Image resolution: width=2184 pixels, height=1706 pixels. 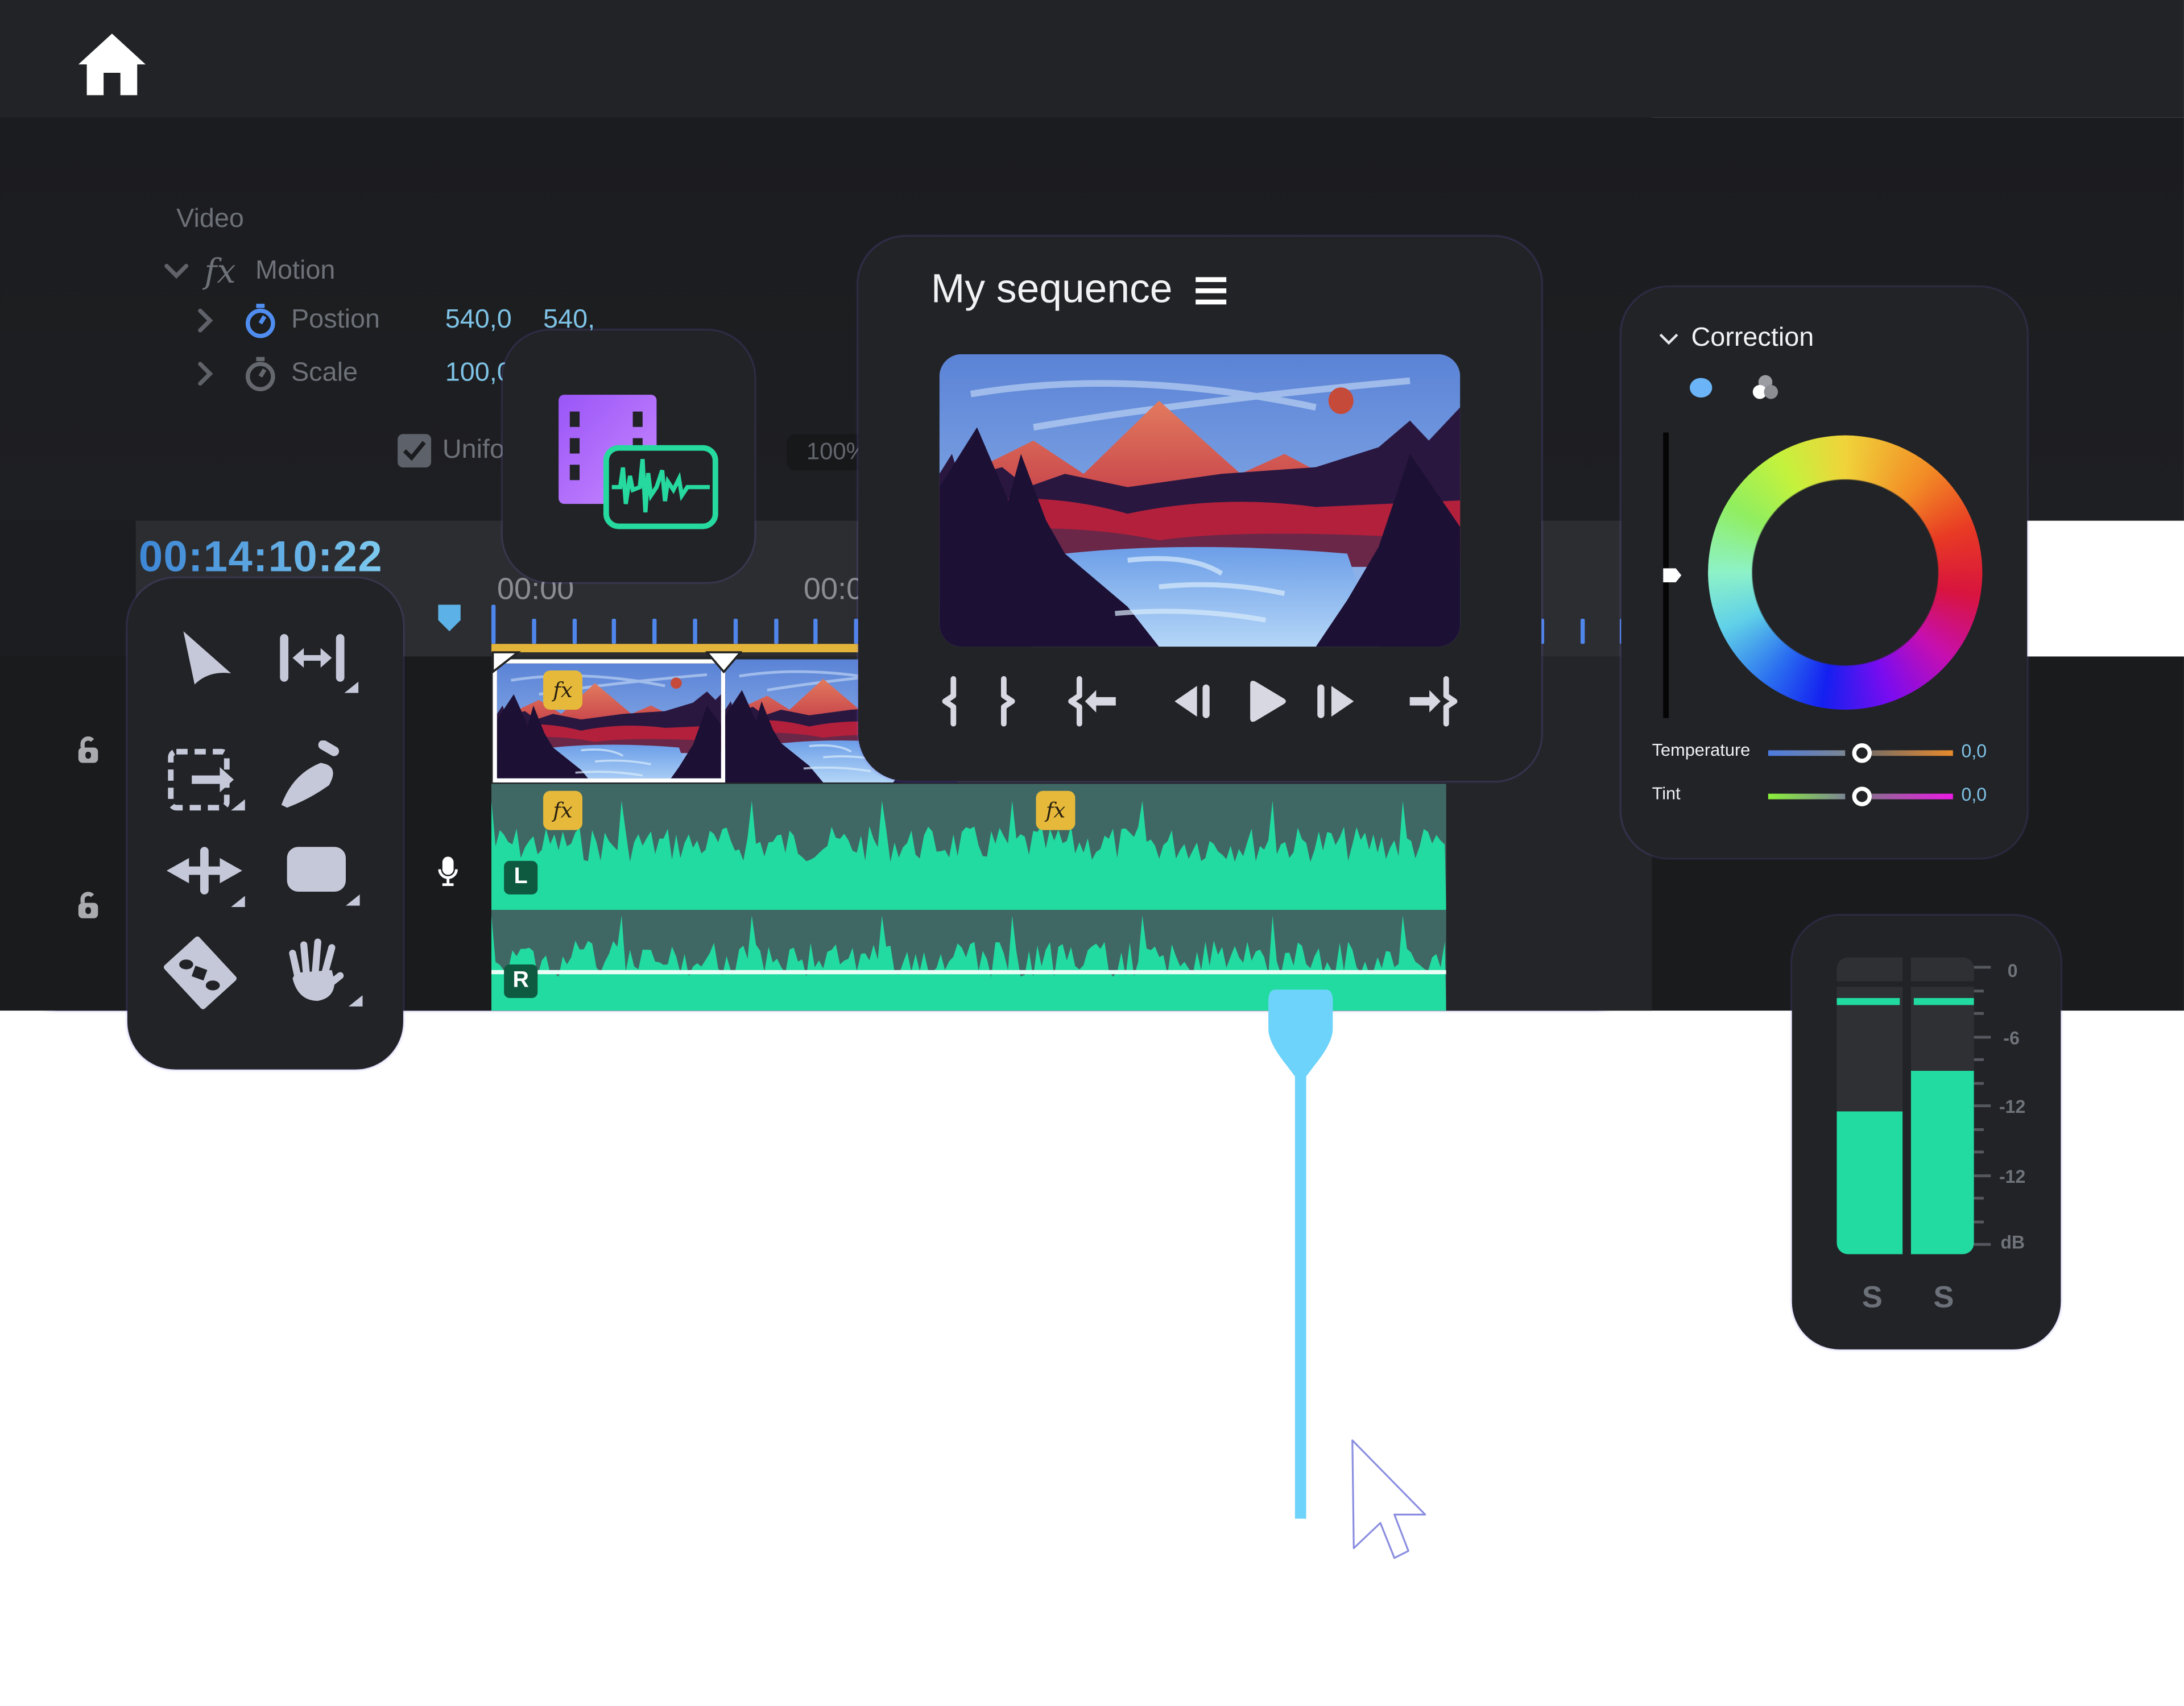 What do you see at coordinates (1974, 750) in the screenshot?
I see `temperature-value: 0,0` at bounding box center [1974, 750].